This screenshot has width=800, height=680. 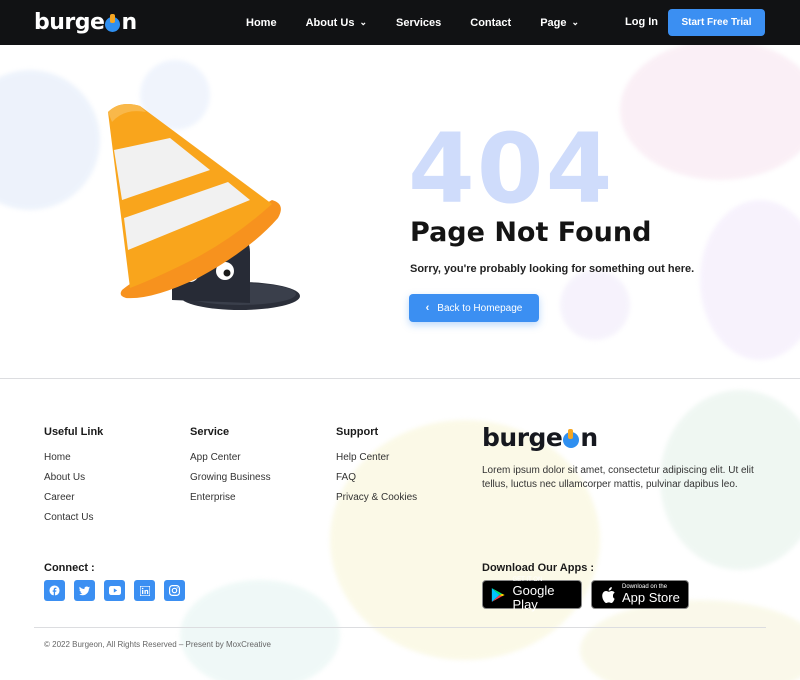 What do you see at coordinates (533, 597) in the screenshot?
I see `store-big-text: Google Play` at bounding box center [533, 597].